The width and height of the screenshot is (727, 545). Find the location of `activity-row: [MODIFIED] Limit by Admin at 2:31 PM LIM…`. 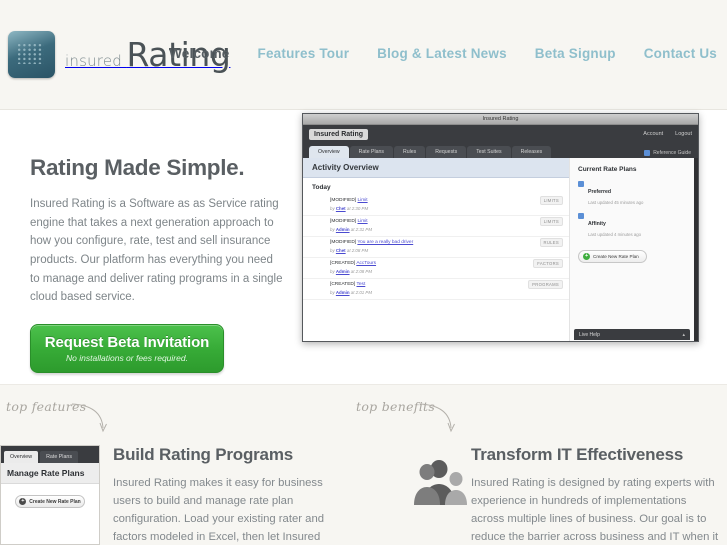

activity-row: [MODIFIED] Limit by Admin at 2:31 PM LIM… is located at coordinates (436, 226).